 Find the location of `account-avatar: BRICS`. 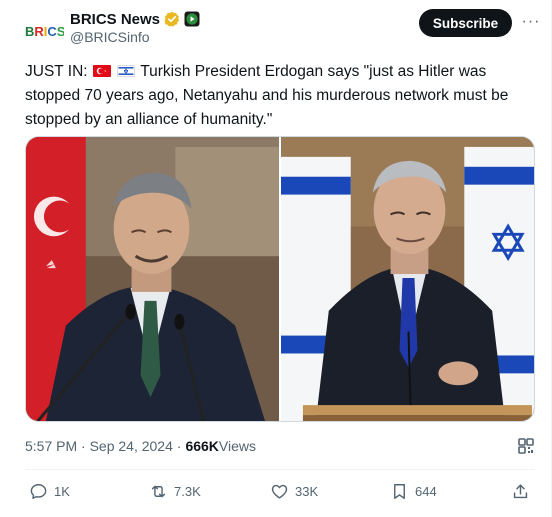

account-avatar: BRICS is located at coordinates (44, 31).